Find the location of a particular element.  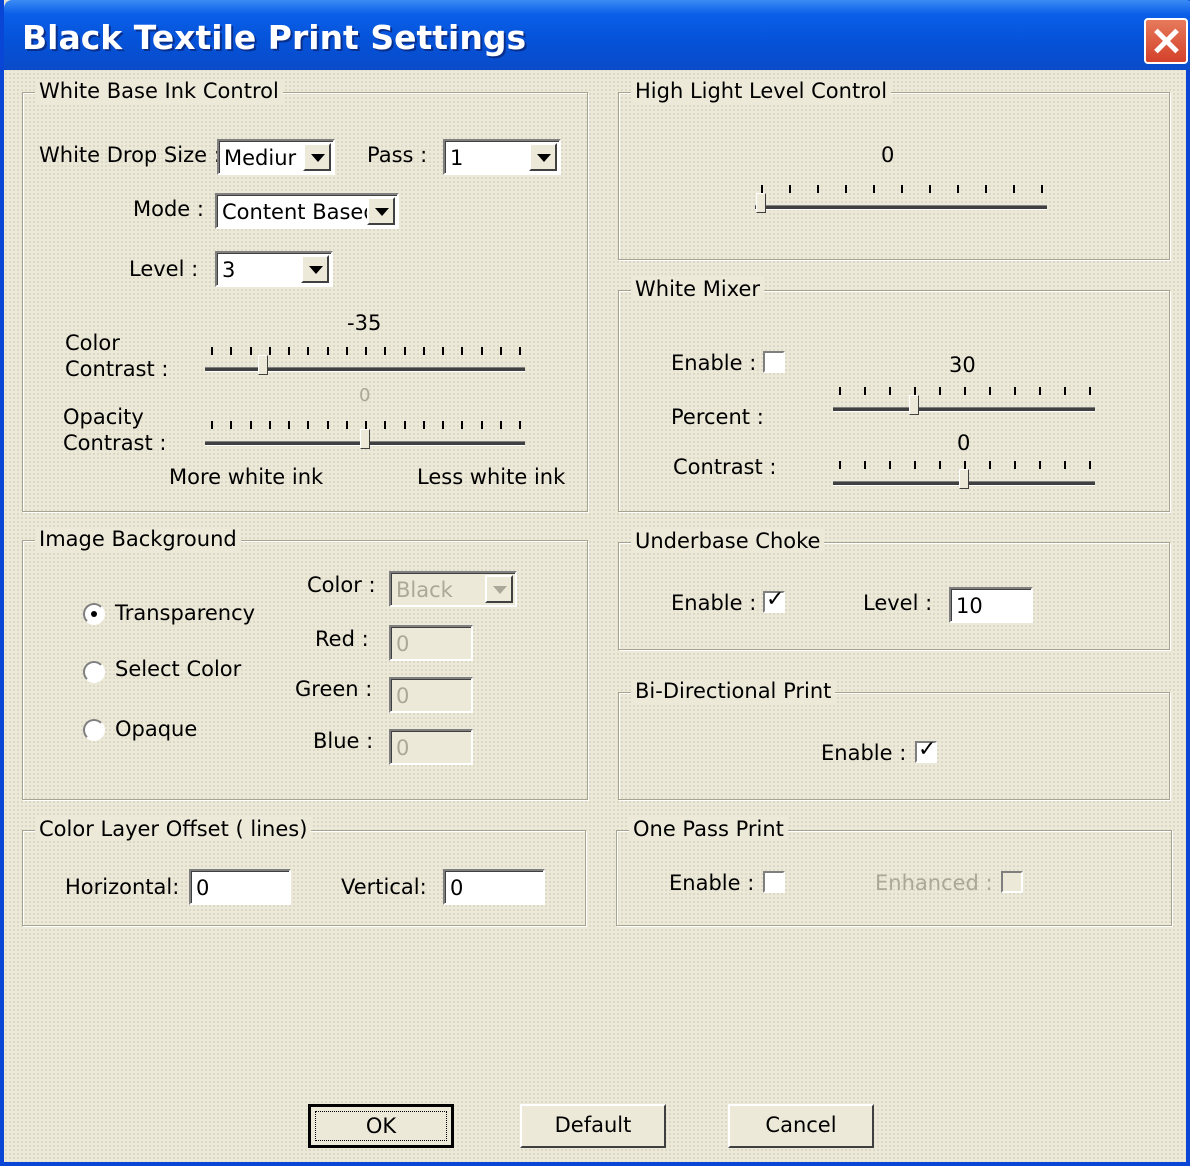

underbase-level-field: 10 is located at coordinates (991, 605).